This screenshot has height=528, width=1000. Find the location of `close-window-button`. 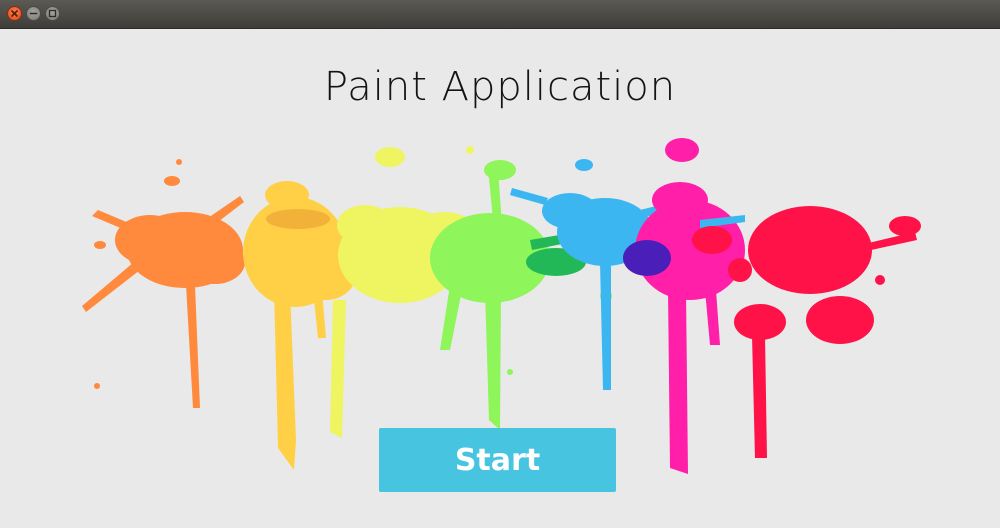

close-window-button is located at coordinates (14, 13).